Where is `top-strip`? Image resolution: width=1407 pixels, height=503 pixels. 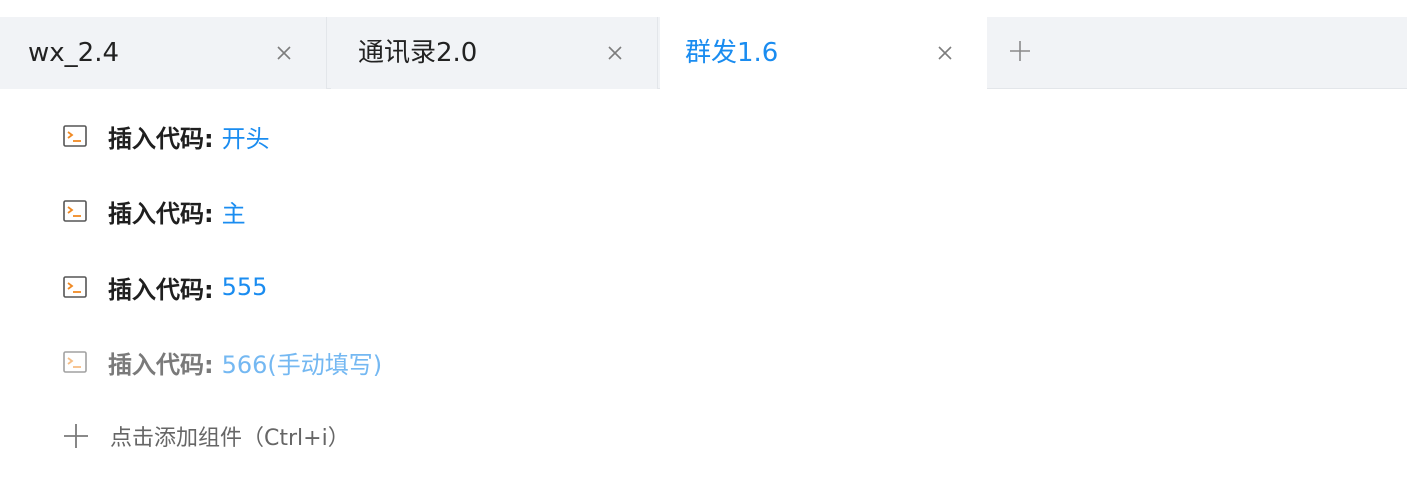
top-strip is located at coordinates (703, 8).